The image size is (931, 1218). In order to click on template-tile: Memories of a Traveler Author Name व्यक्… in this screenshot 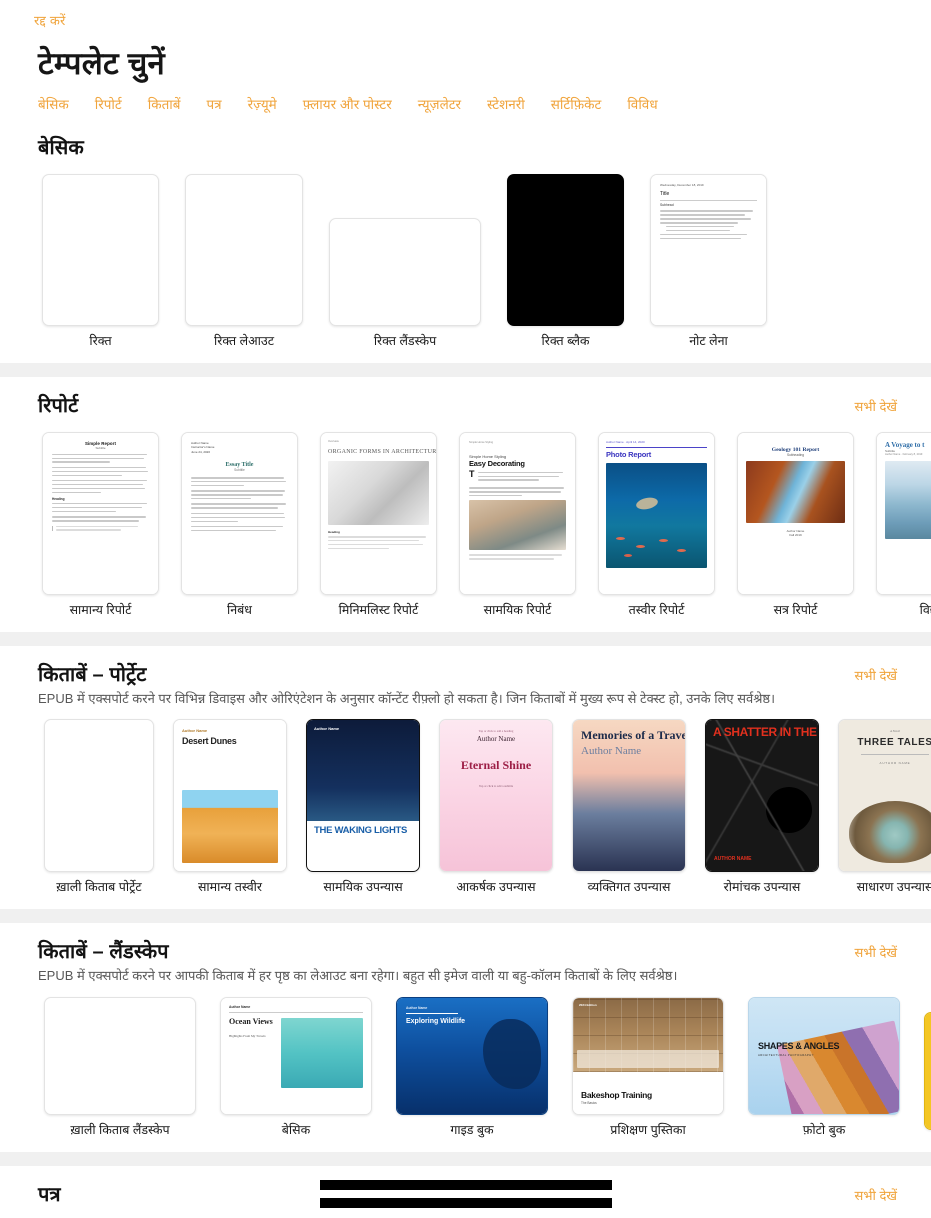, I will do `click(629, 807)`.